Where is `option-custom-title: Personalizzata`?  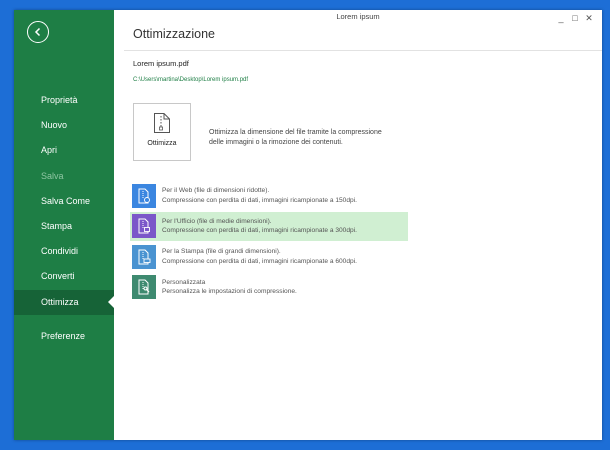
option-custom-title: Personalizzata is located at coordinates (184, 282).